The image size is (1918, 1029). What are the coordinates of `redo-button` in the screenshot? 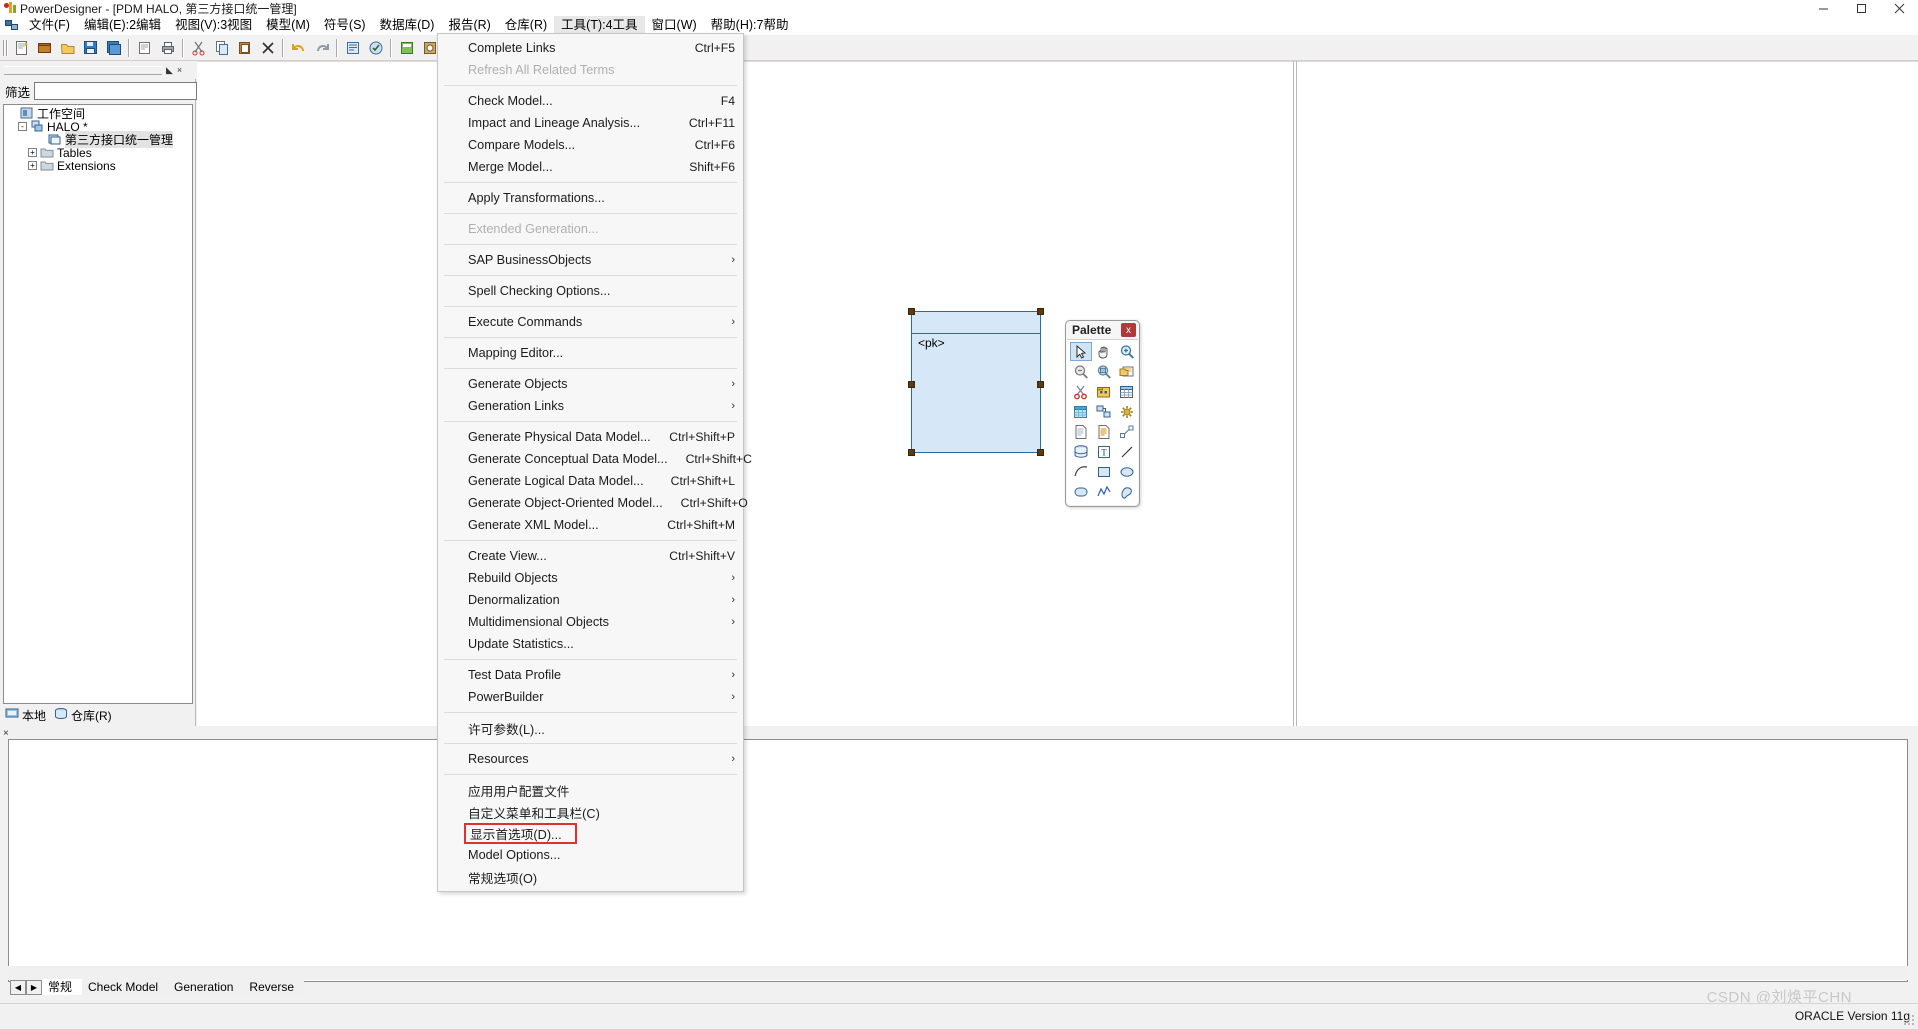 It's located at (321, 47).